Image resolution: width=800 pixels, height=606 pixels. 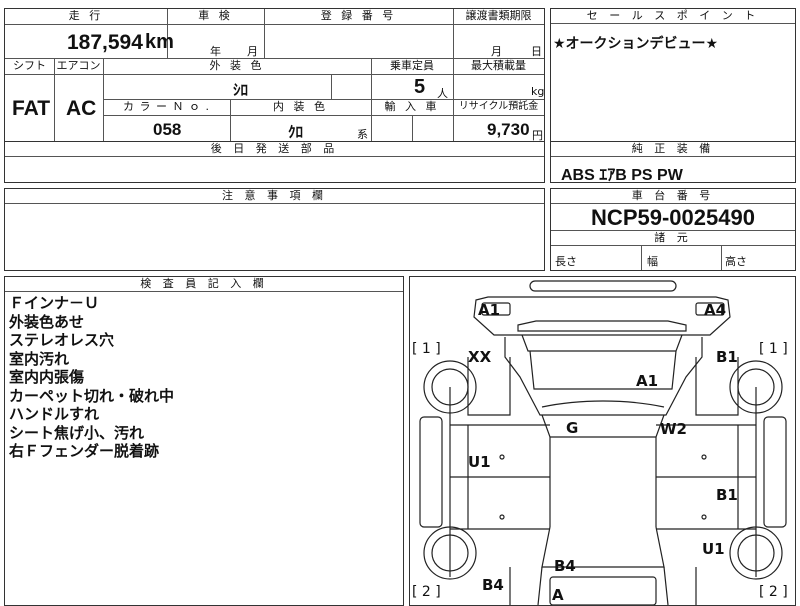 I want to click on bracket-left-top: [ 1 ], so click(x=426, y=349).